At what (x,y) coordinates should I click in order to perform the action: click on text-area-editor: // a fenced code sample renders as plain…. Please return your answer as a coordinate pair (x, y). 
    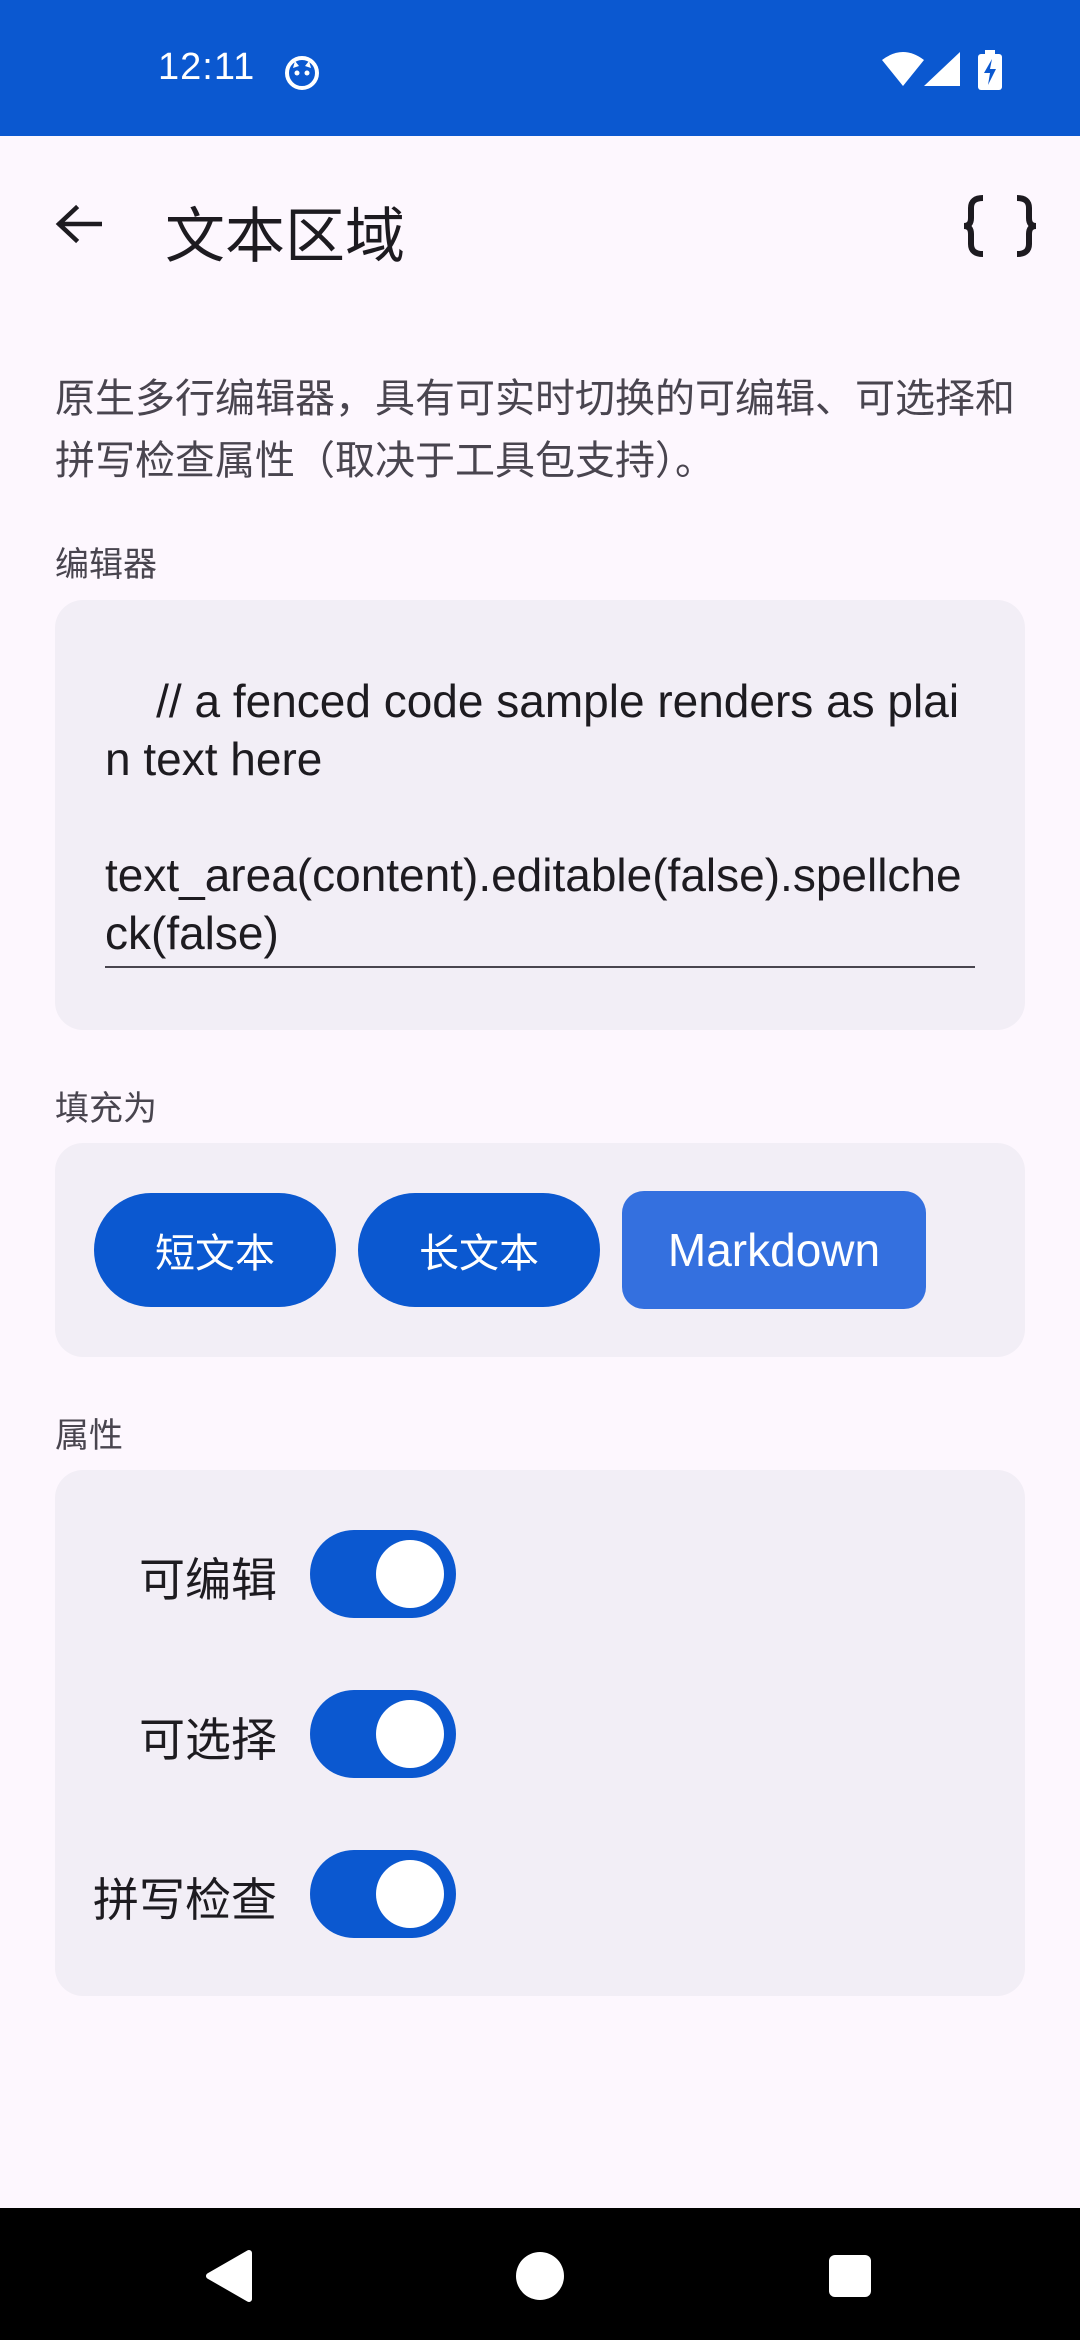
    Looking at the image, I should click on (540, 817).